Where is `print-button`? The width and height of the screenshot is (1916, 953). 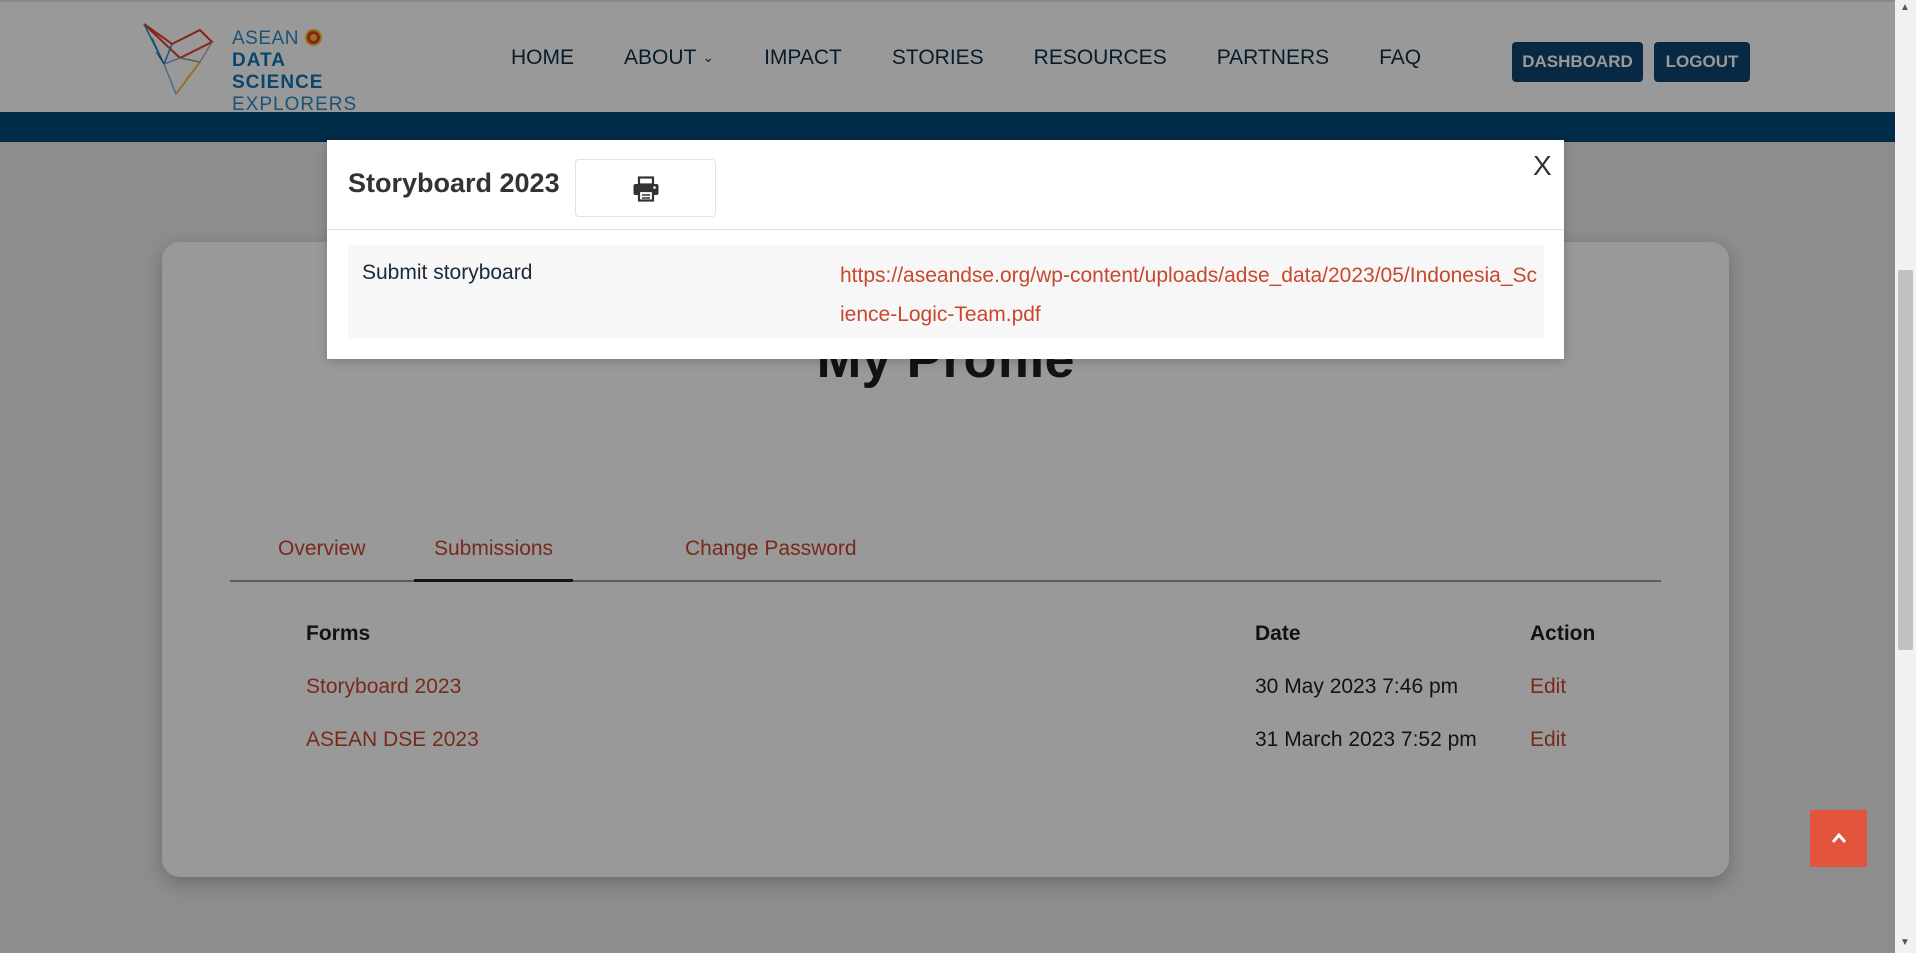 print-button is located at coordinates (645, 188).